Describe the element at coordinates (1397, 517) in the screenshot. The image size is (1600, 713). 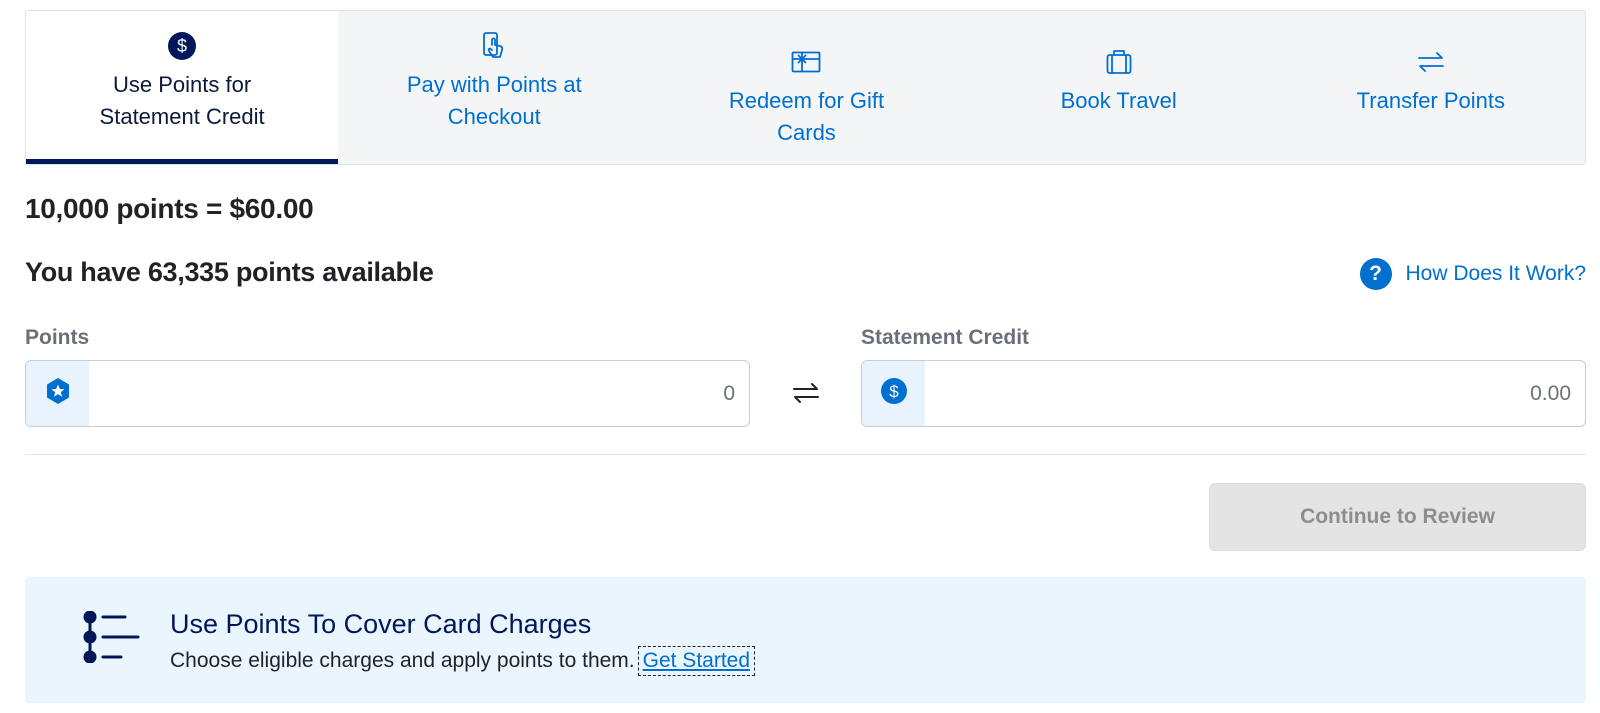
I see `continue-to-review-button: Continue to Review` at that location.